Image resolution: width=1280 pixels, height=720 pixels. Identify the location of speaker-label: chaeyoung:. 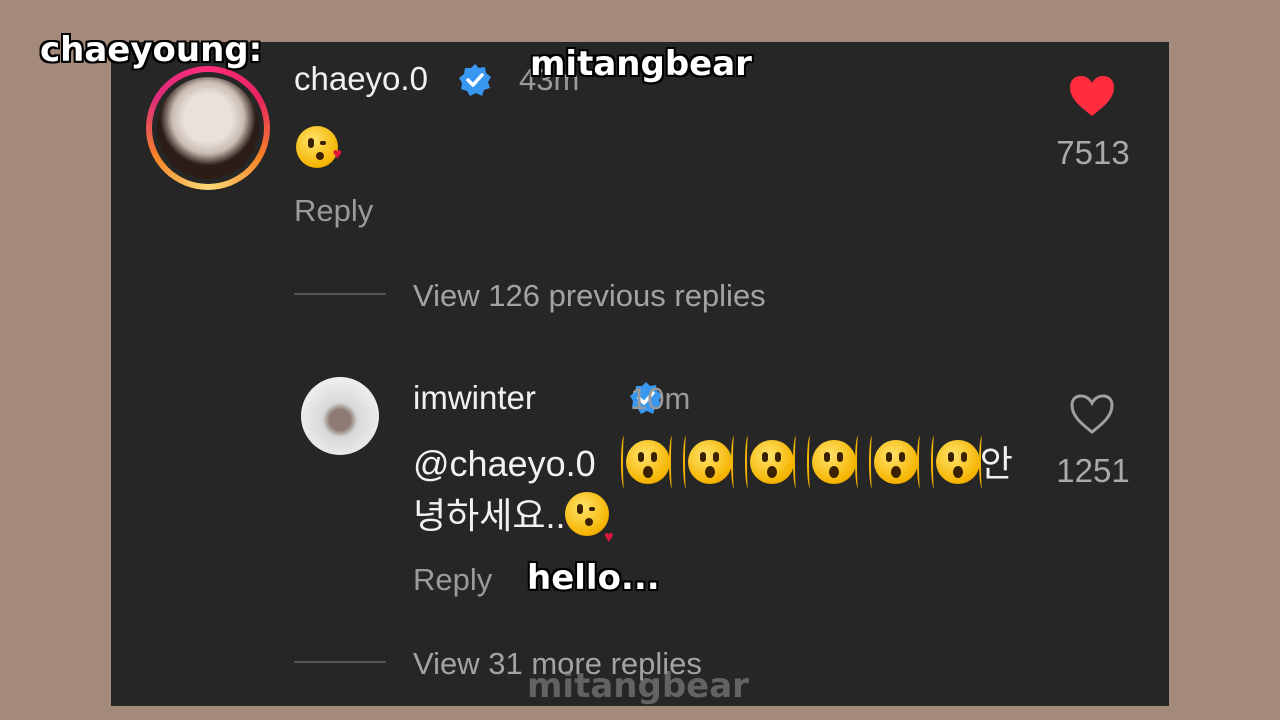
(151, 50).